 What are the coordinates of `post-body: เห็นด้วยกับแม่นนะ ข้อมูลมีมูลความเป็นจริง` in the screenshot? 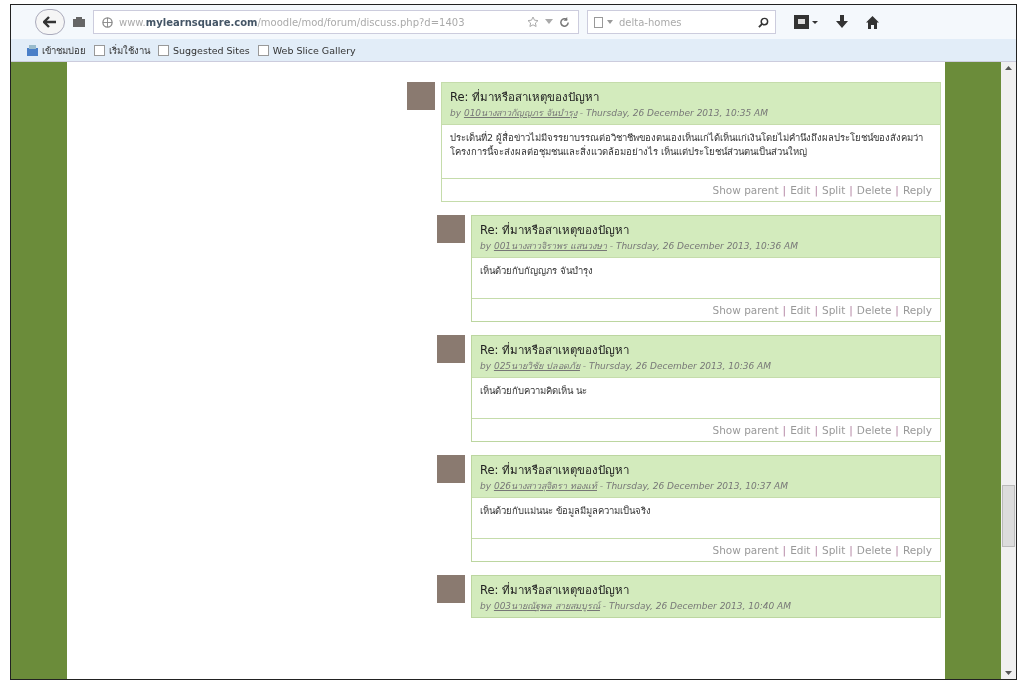 It's located at (706, 517).